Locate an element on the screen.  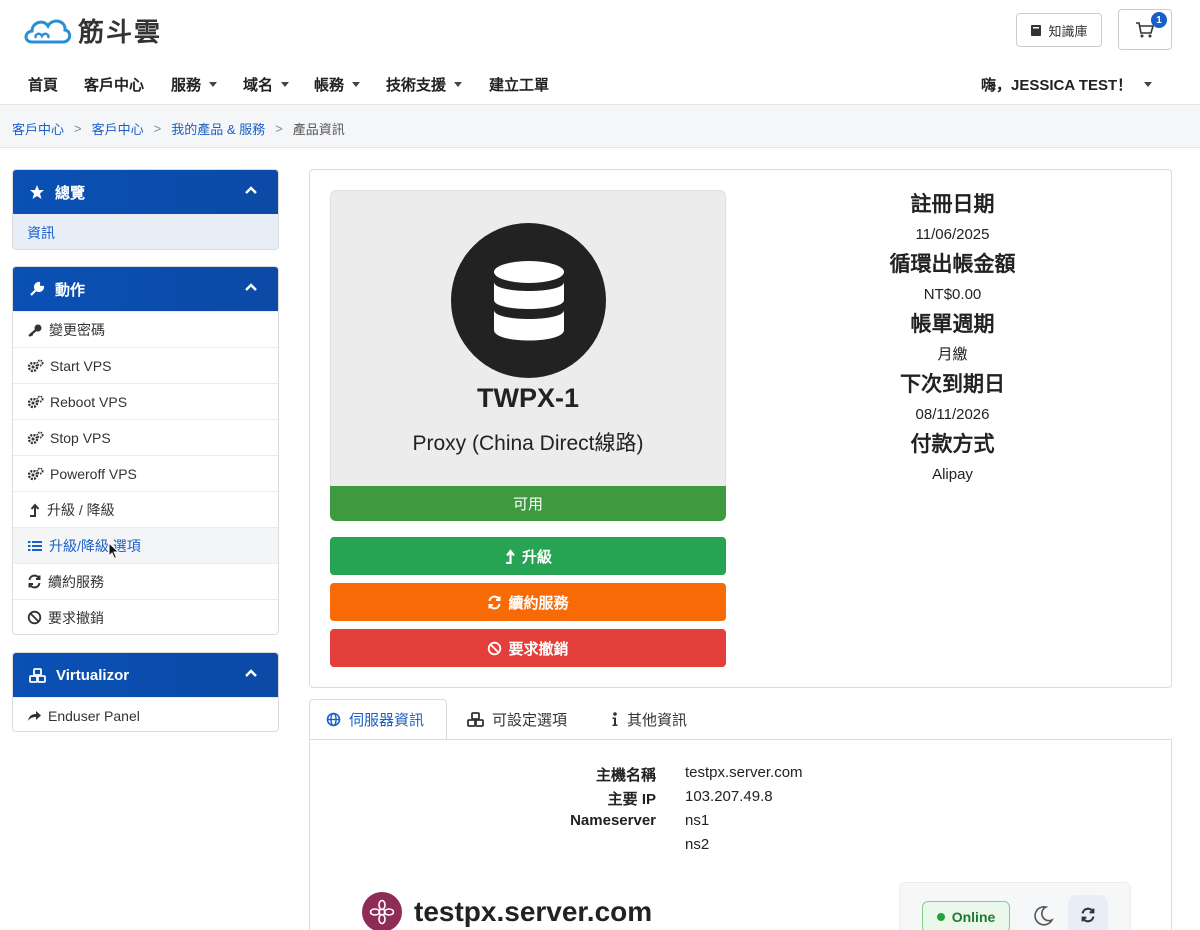
tab-other-info: 其他資訊 is located at coordinates (649, 719).